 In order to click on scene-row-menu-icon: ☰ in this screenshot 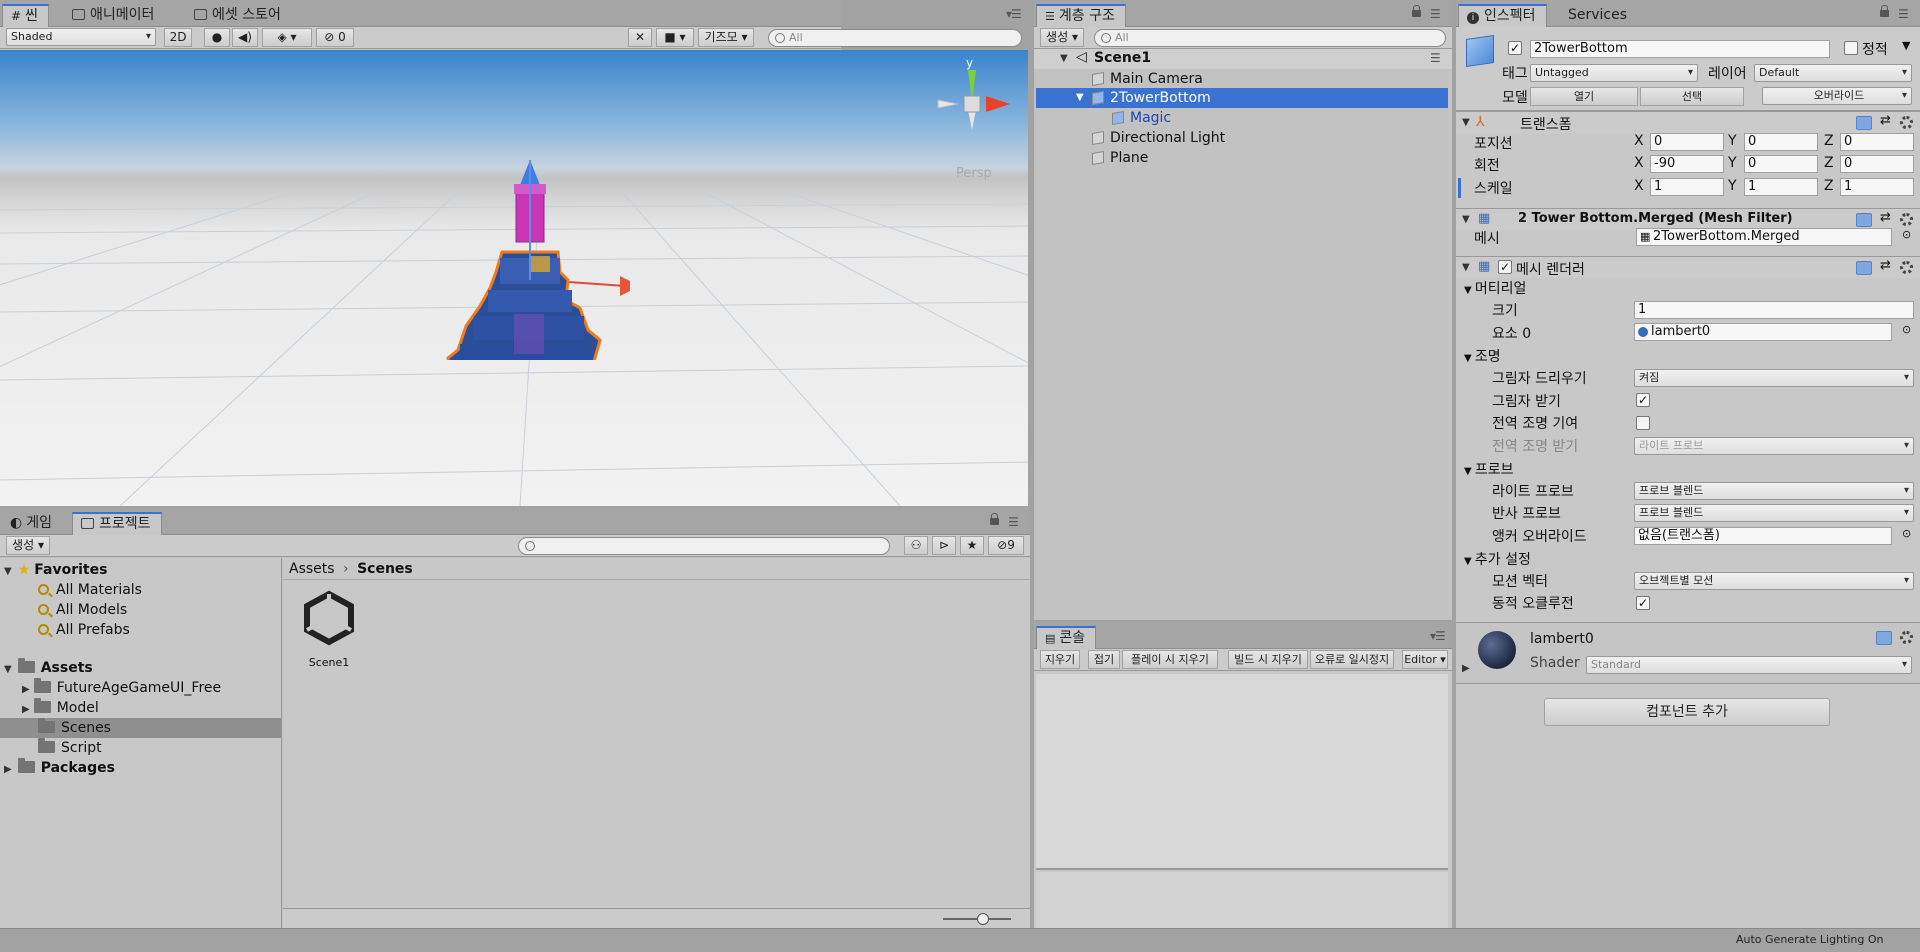, I will do `click(1435, 58)`.